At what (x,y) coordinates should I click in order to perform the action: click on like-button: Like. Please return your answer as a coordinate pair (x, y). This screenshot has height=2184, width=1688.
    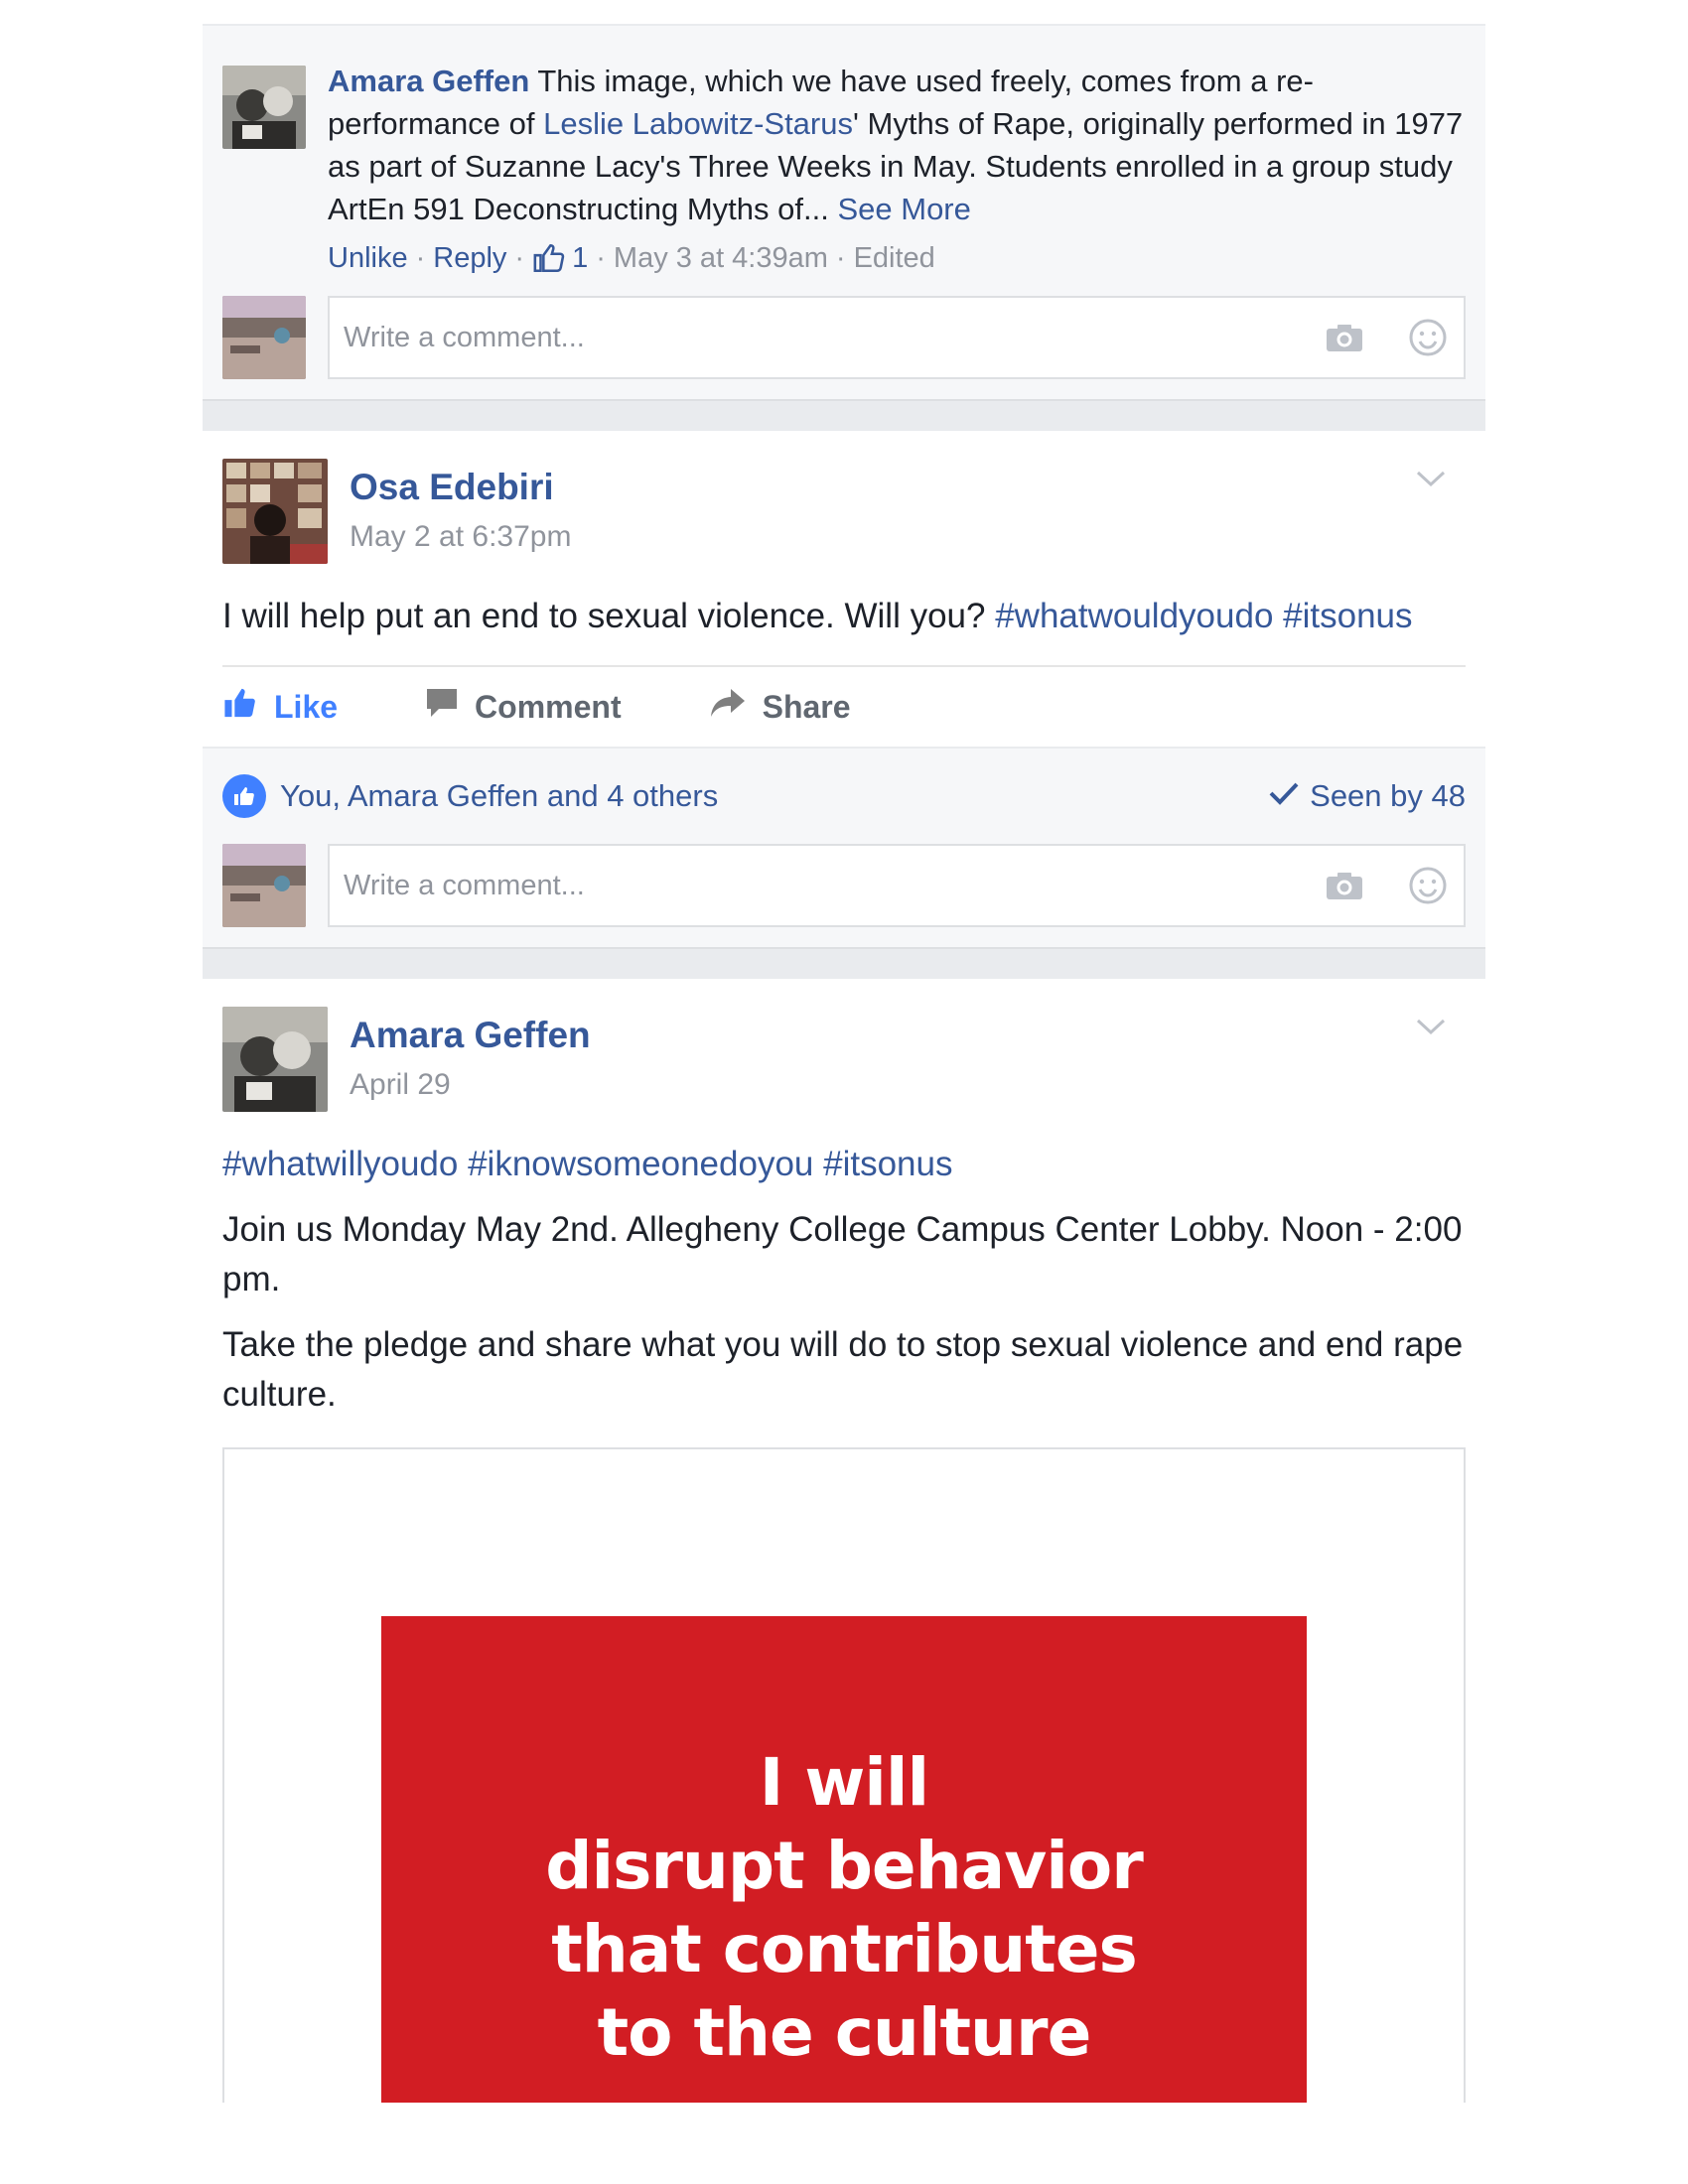
    Looking at the image, I should click on (280, 707).